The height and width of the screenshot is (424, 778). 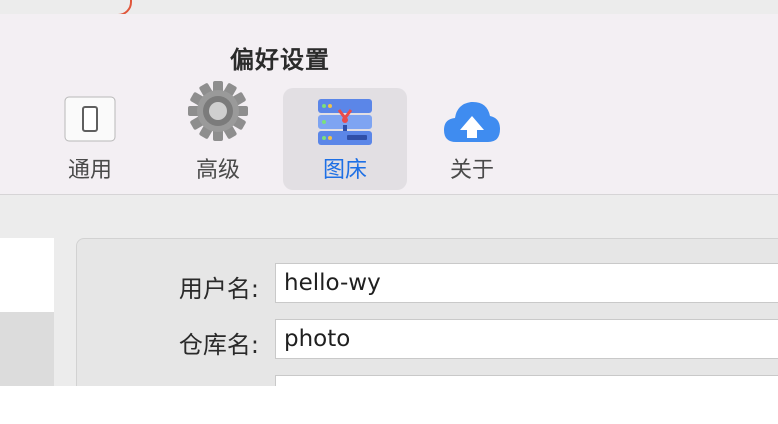 I want to click on tab-about: 关于, so click(x=472, y=139).